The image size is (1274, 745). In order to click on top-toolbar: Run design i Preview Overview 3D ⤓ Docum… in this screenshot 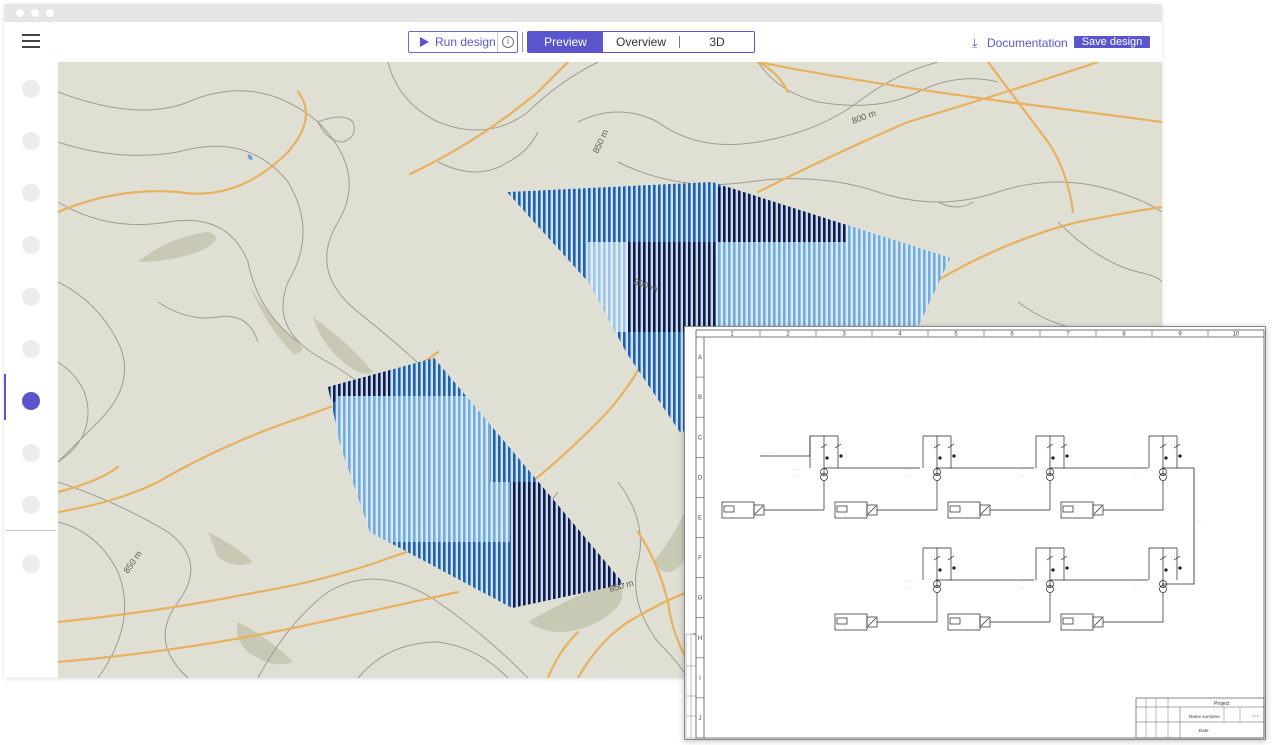, I will do `click(583, 42)`.